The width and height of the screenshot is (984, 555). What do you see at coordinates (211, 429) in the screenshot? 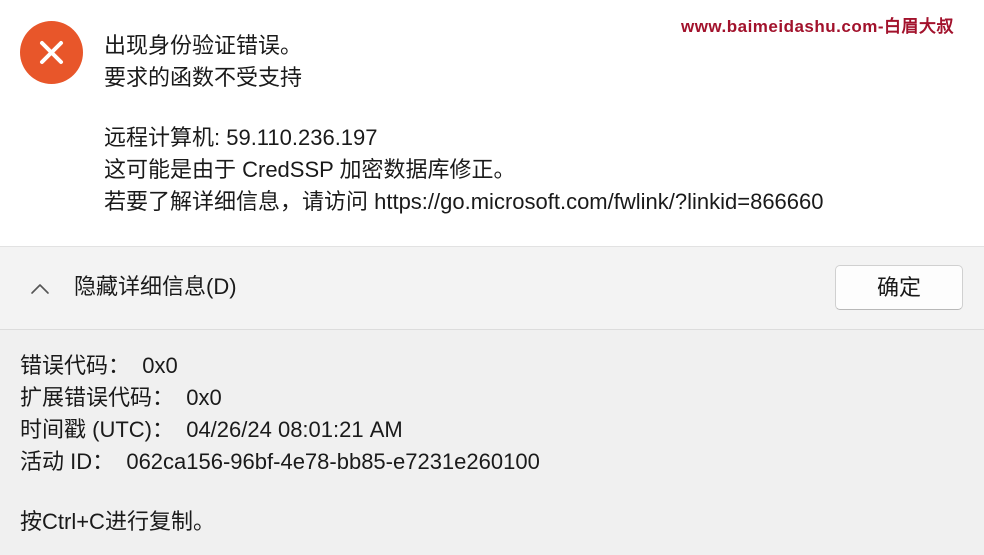
I see `timestamp-text: 时间戳 (UTC)： 04/26/24 08:01:21 AM` at bounding box center [211, 429].